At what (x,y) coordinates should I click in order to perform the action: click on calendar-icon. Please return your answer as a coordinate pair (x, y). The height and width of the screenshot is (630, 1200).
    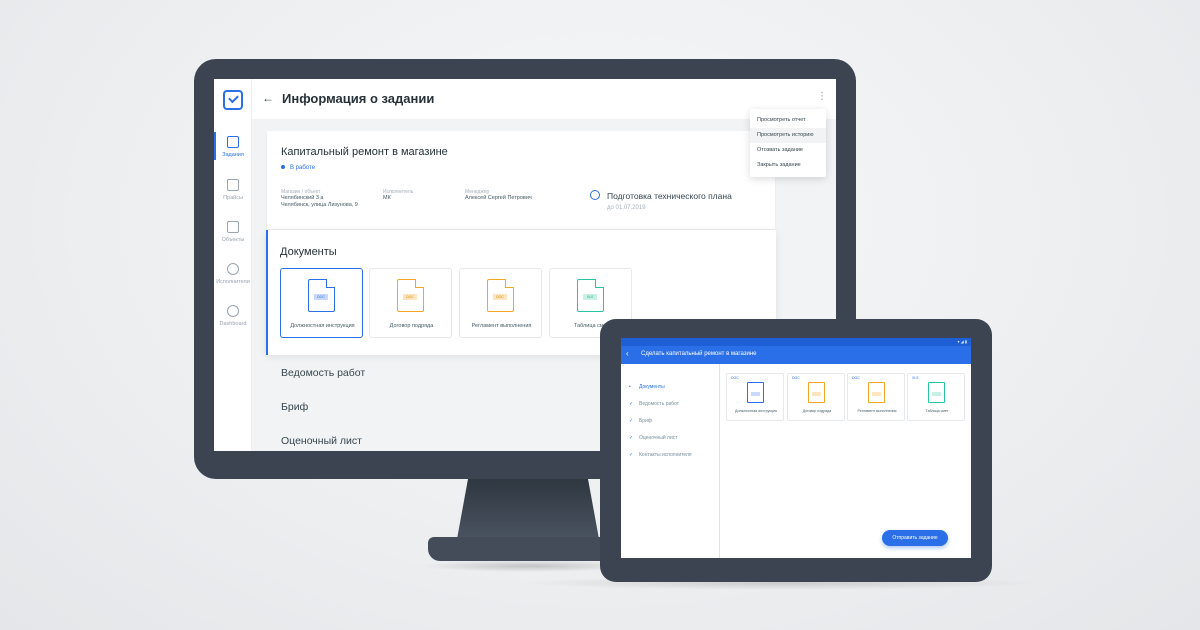
    Looking at the image, I should click on (233, 185).